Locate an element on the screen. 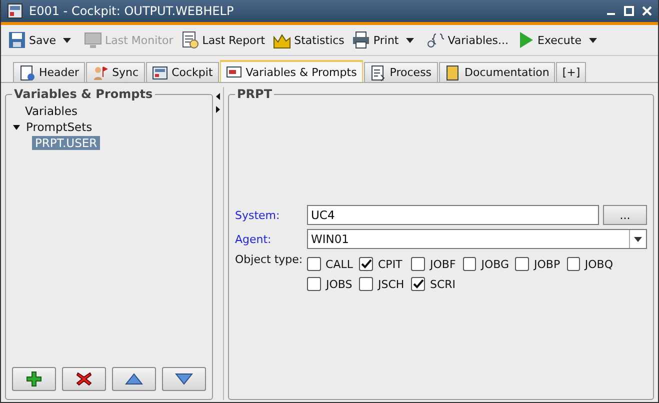 The width and height of the screenshot is (659, 403). stats-button: Statistics is located at coordinates (309, 40).